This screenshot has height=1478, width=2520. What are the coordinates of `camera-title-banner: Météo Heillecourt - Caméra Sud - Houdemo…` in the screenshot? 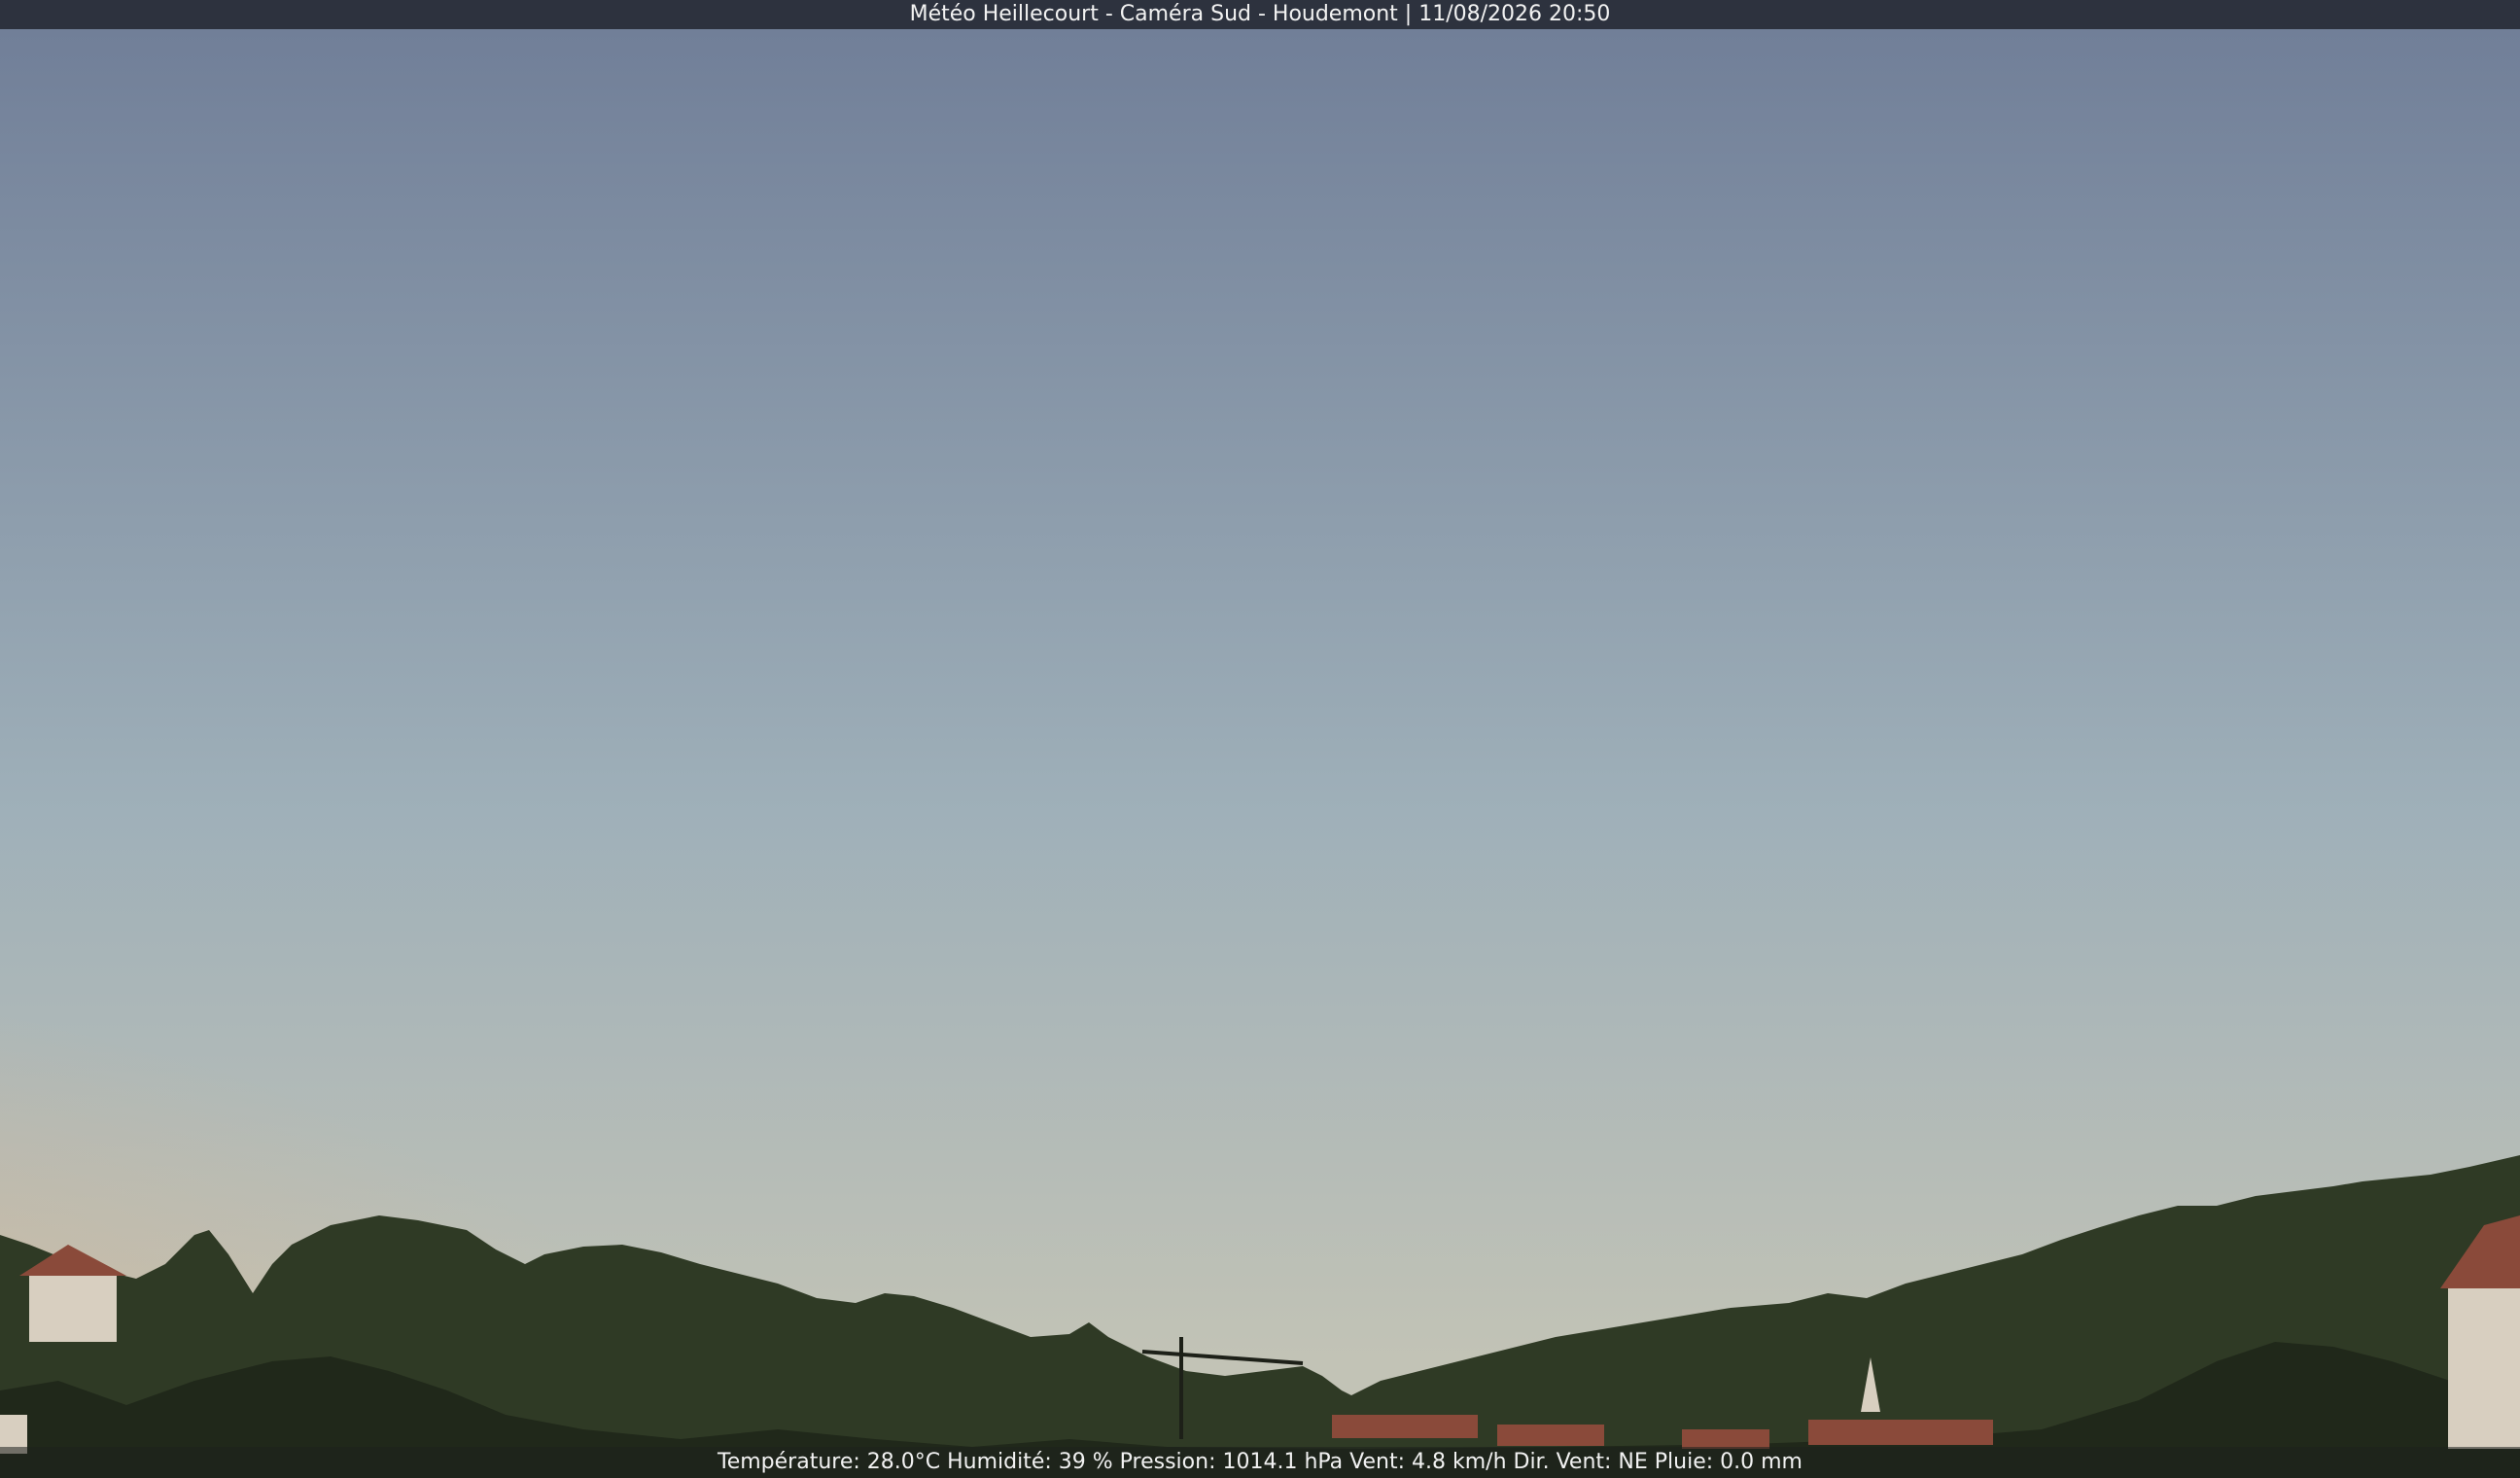 It's located at (1260, 14).